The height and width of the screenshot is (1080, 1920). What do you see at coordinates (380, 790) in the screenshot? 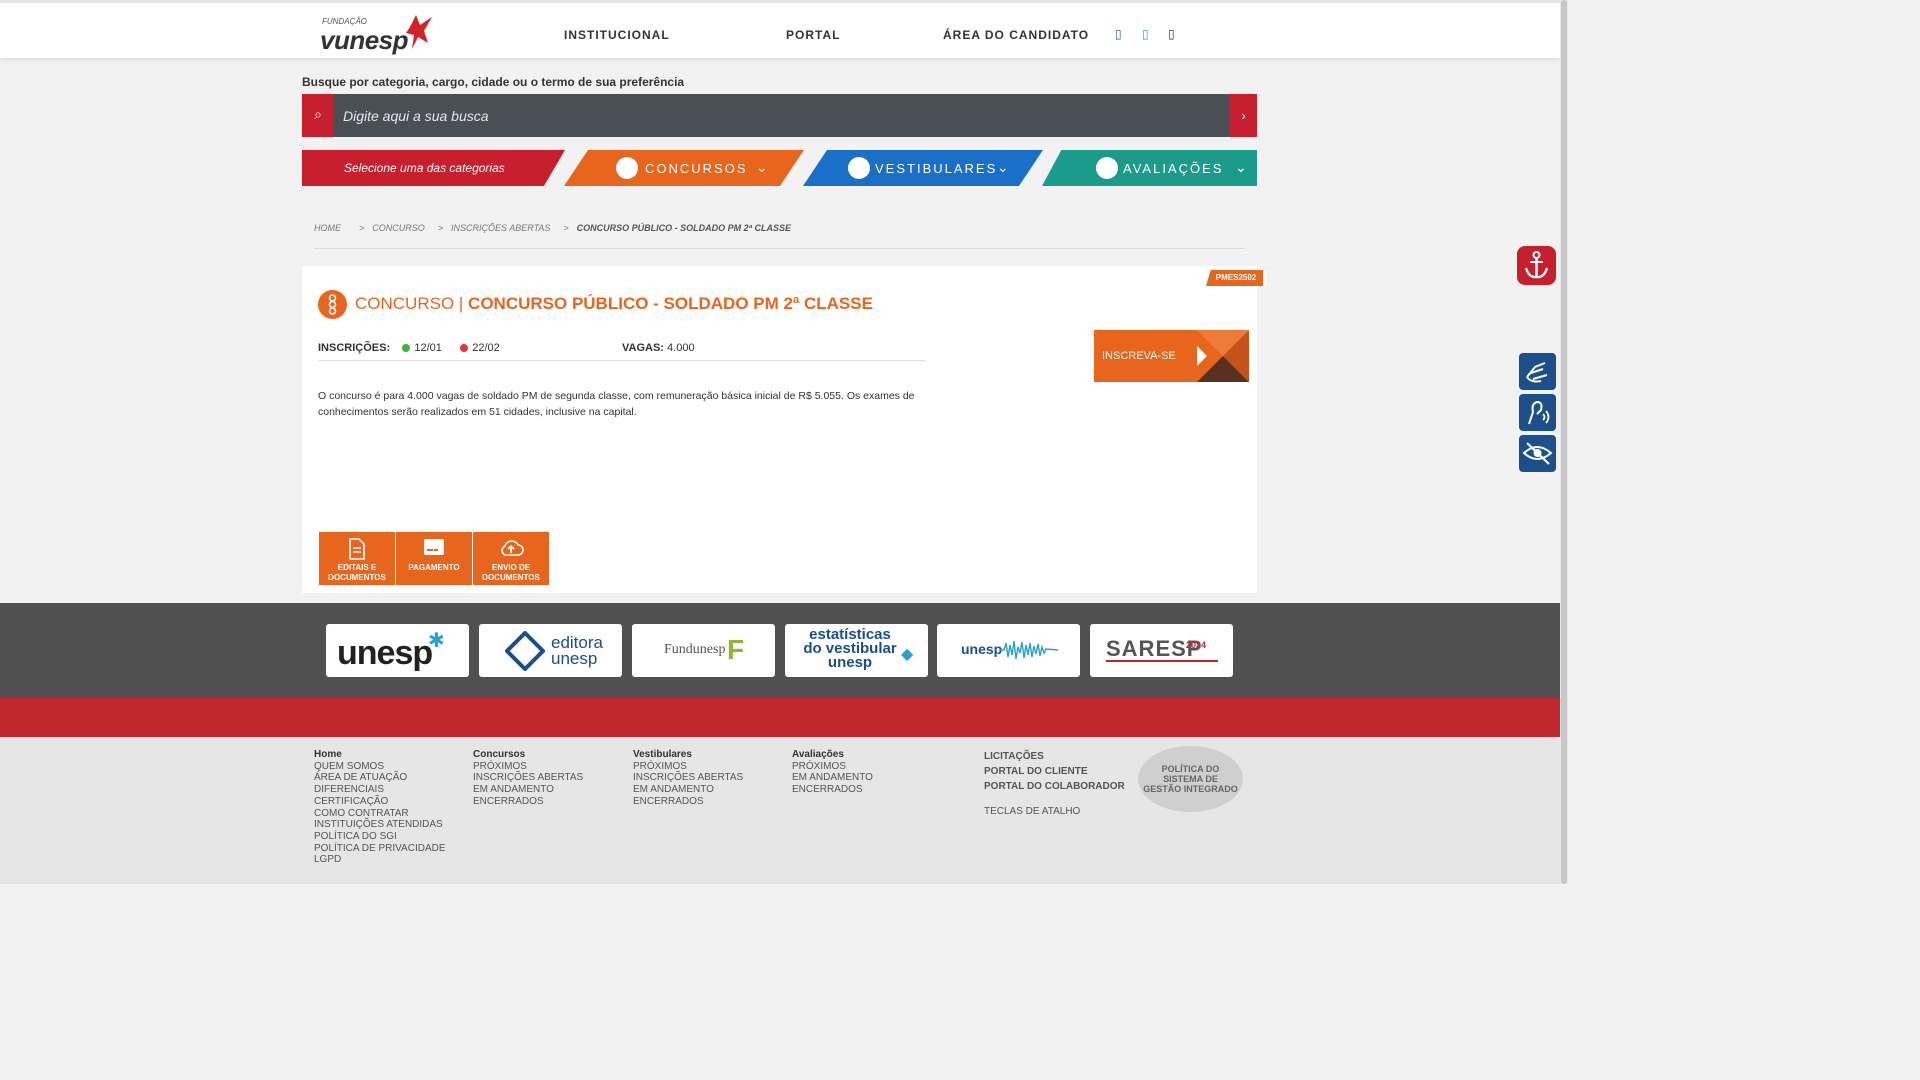
I see `footer-link: DIFERENCIAIS` at bounding box center [380, 790].